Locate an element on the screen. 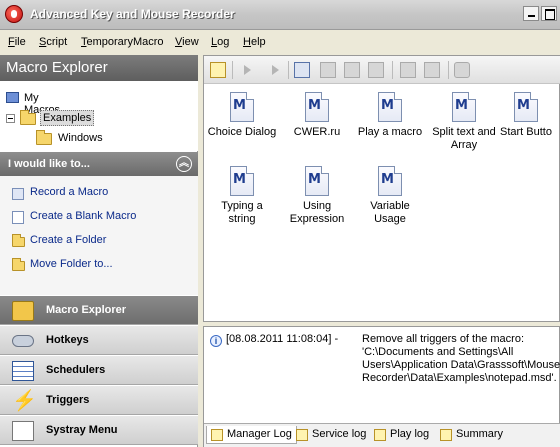  info-icon: i is located at coordinates (216, 341).